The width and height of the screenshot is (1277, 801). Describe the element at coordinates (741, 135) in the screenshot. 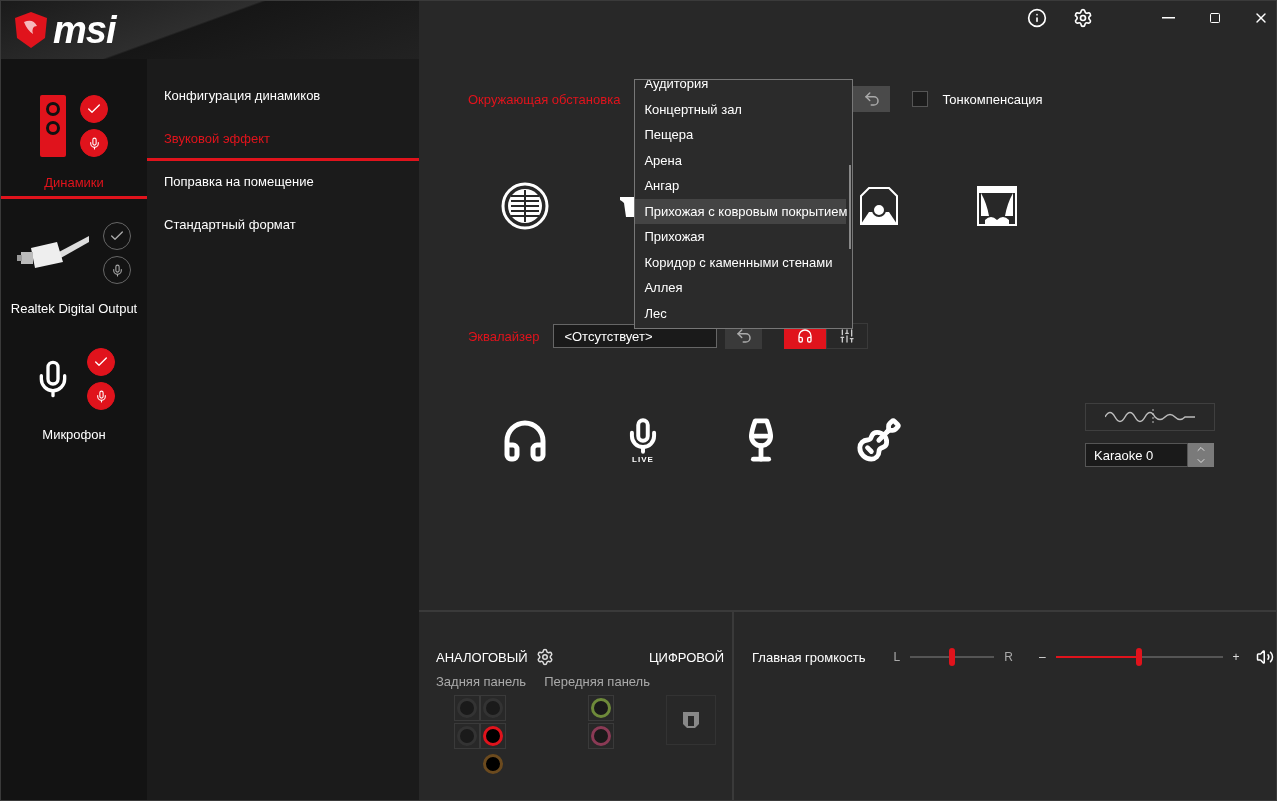

I see `dropdown-option: Пещера` at that location.